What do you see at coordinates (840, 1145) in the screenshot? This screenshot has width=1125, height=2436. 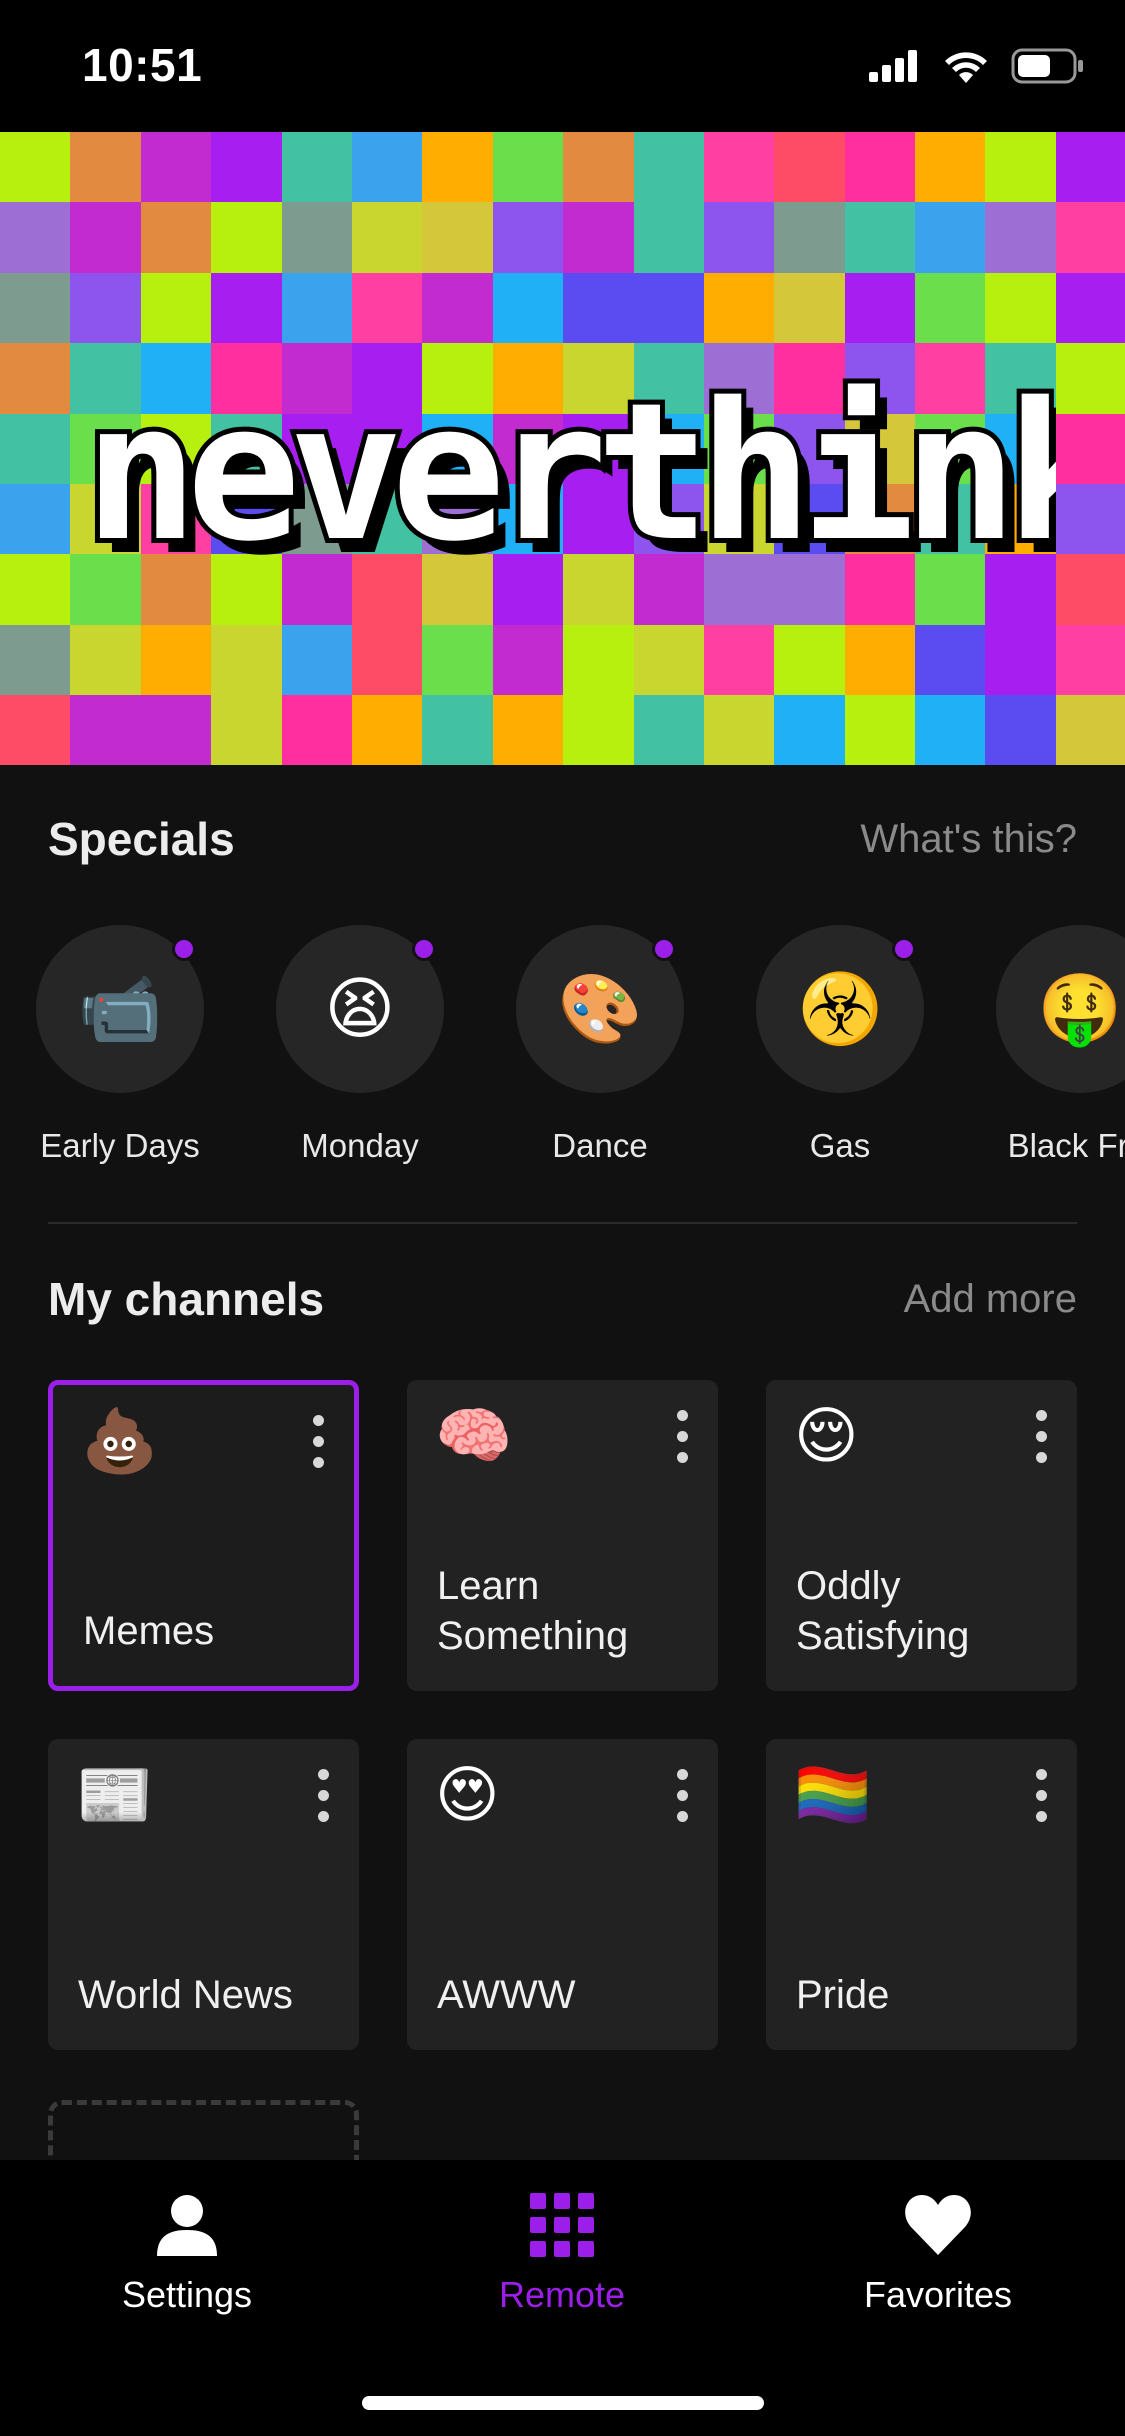 I see `special-label: Gas` at bounding box center [840, 1145].